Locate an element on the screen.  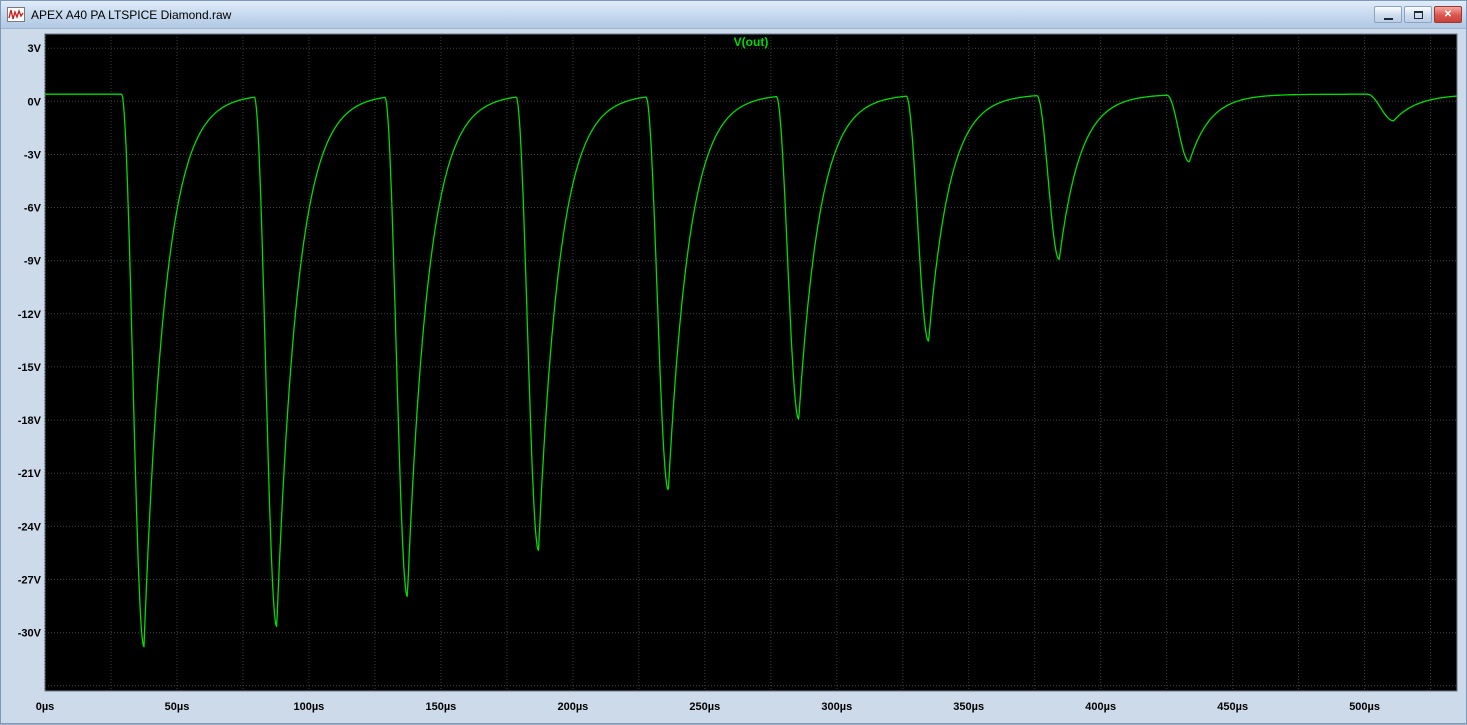
maximize-button is located at coordinates (1418, 14).